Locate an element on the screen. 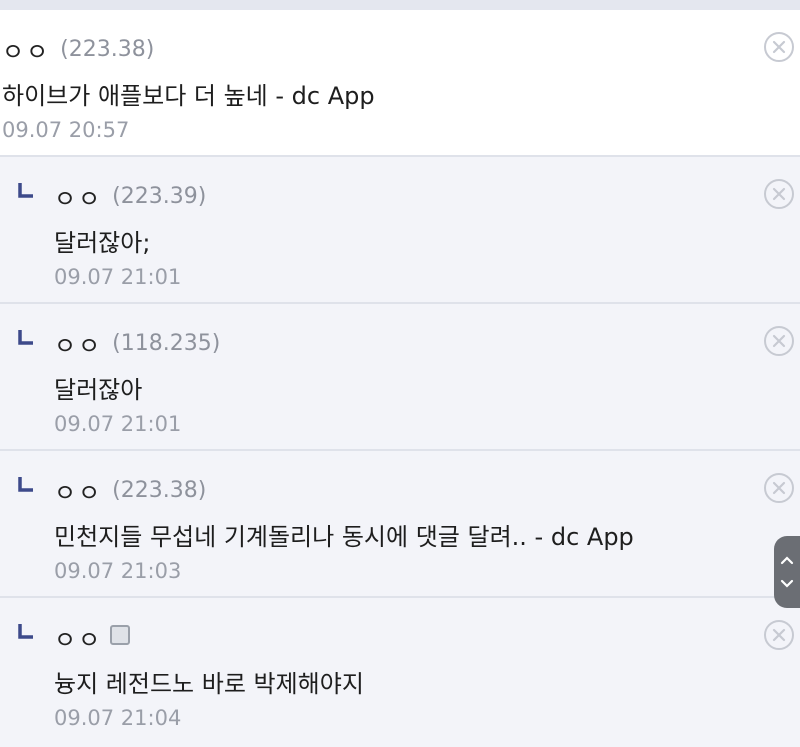 This screenshot has width=800, height=747. comment-text: 민천지들 무섭네 기계돌리나 동시에 댓글 달려.. - dc App is located at coordinates (344, 537).